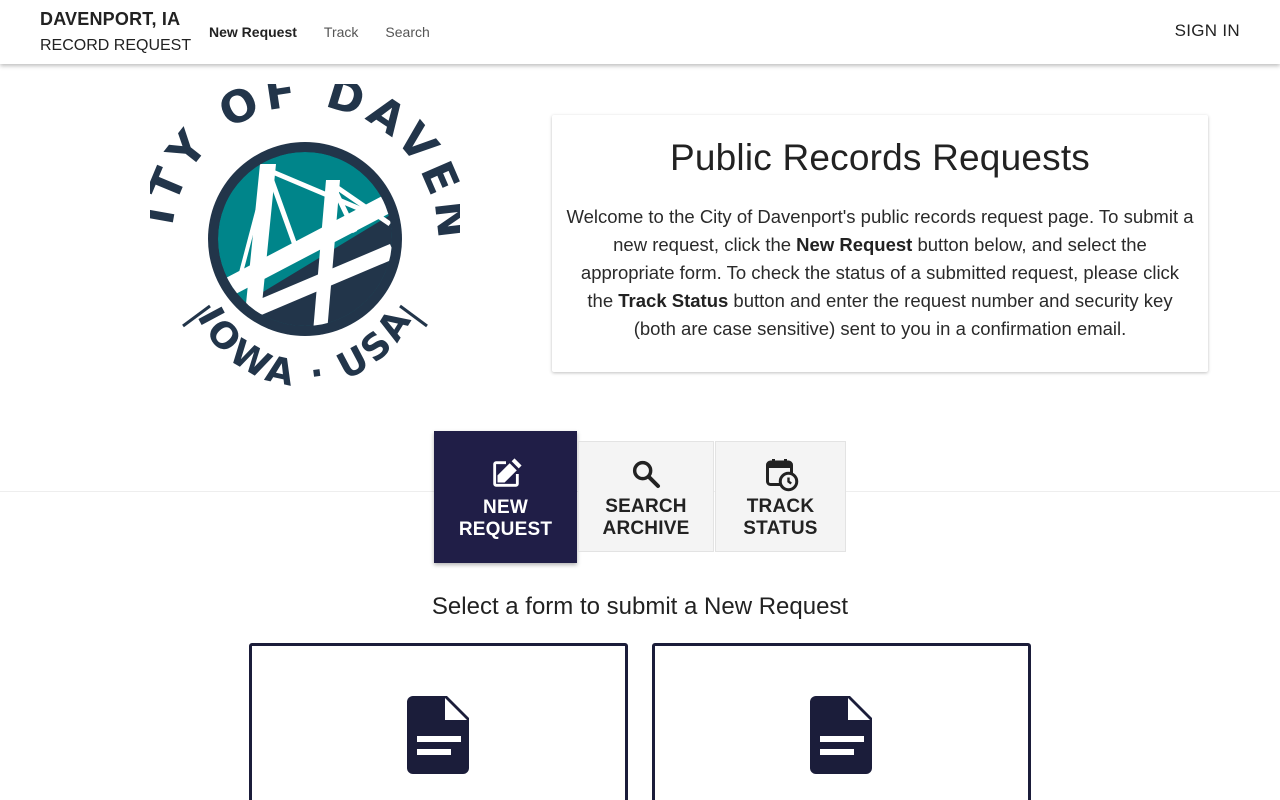  Describe the element at coordinates (1207, 31) in the screenshot. I see `sign-in-button: SIGN IN` at that location.